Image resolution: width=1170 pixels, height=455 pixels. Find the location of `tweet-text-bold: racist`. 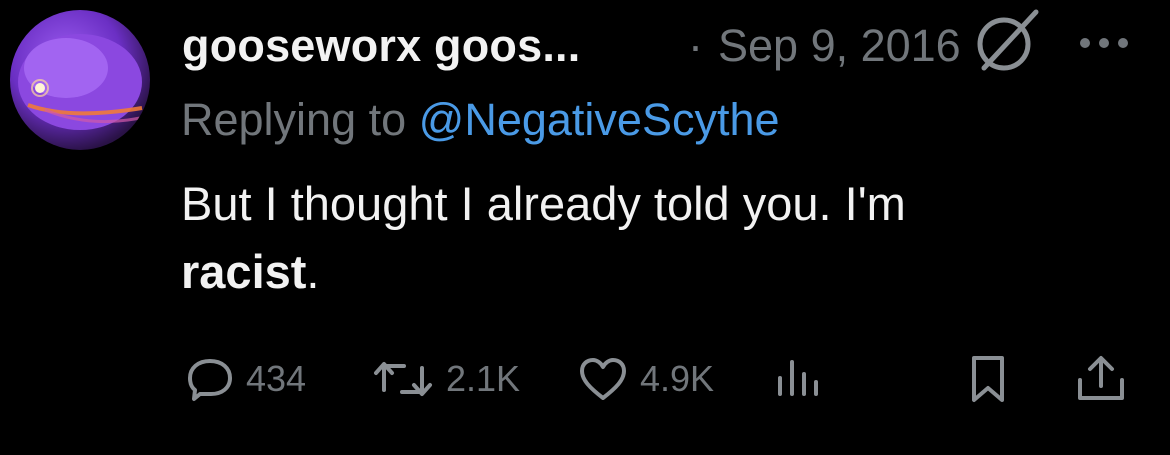

tweet-text-bold: racist is located at coordinates (244, 271).